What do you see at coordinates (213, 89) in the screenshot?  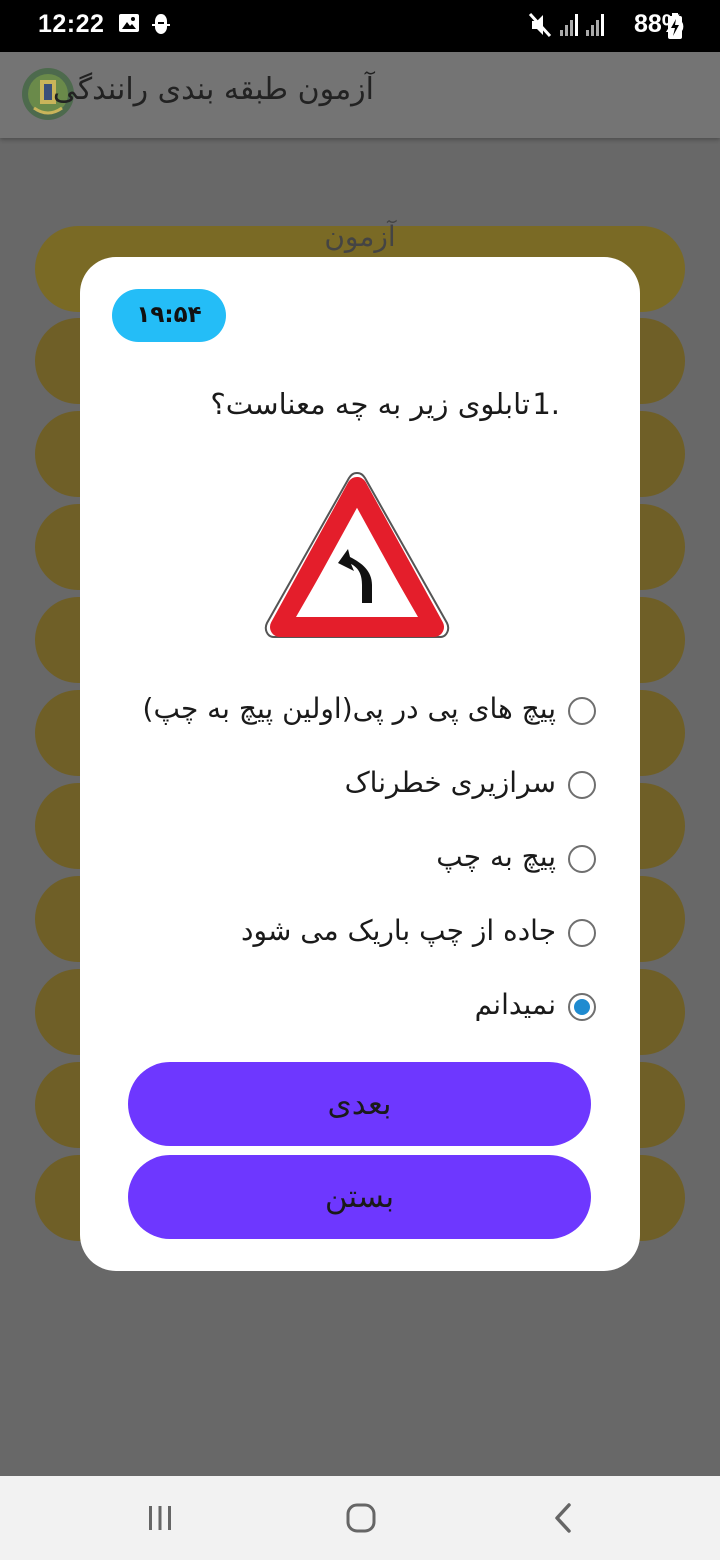 I see `app-title: آزمون طبقه بندی رانندگی` at bounding box center [213, 89].